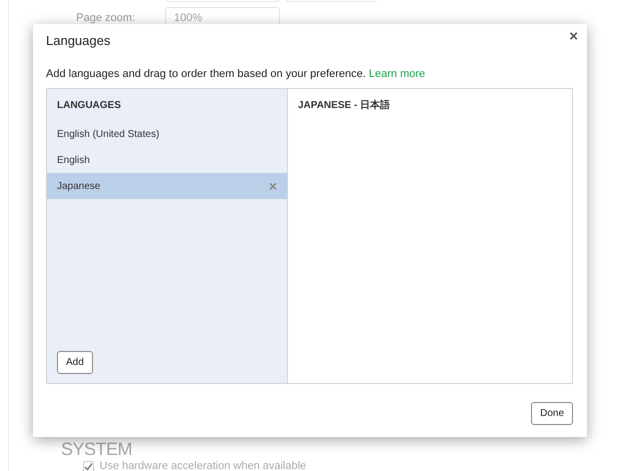 The height and width of the screenshot is (471, 624). Describe the element at coordinates (105, 18) in the screenshot. I see `zoom-label: Page zoom:` at that location.